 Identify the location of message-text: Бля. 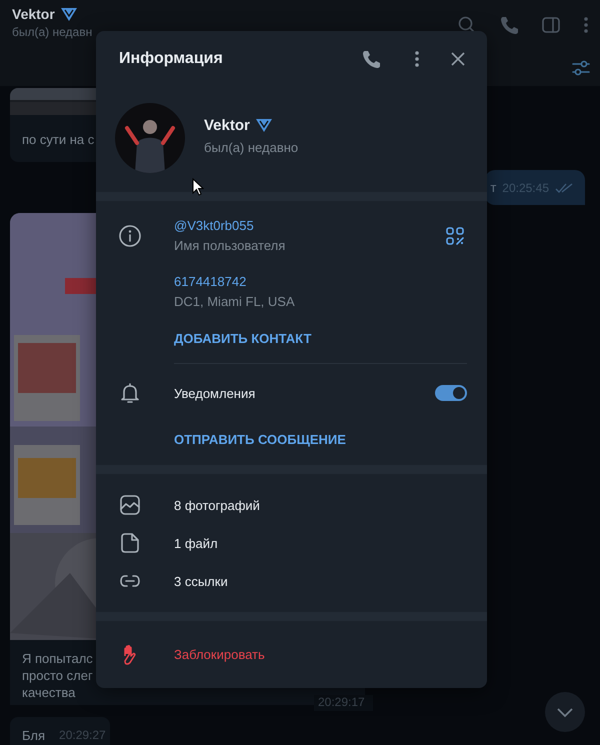
(34, 735).